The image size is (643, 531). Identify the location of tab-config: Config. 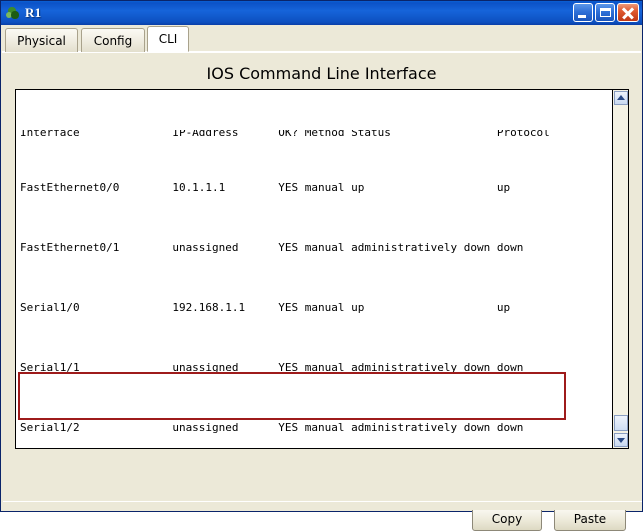
(113, 40).